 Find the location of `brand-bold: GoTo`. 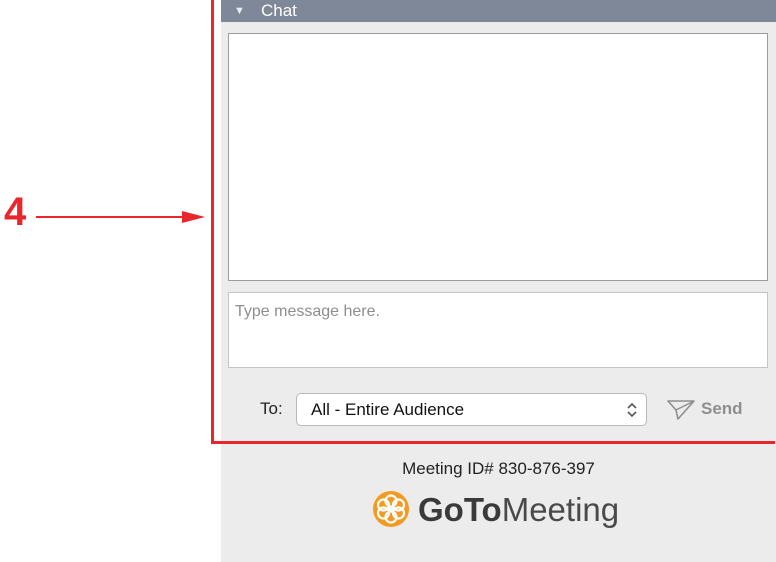

brand-bold: GoTo is located at coordinates (460, 509).